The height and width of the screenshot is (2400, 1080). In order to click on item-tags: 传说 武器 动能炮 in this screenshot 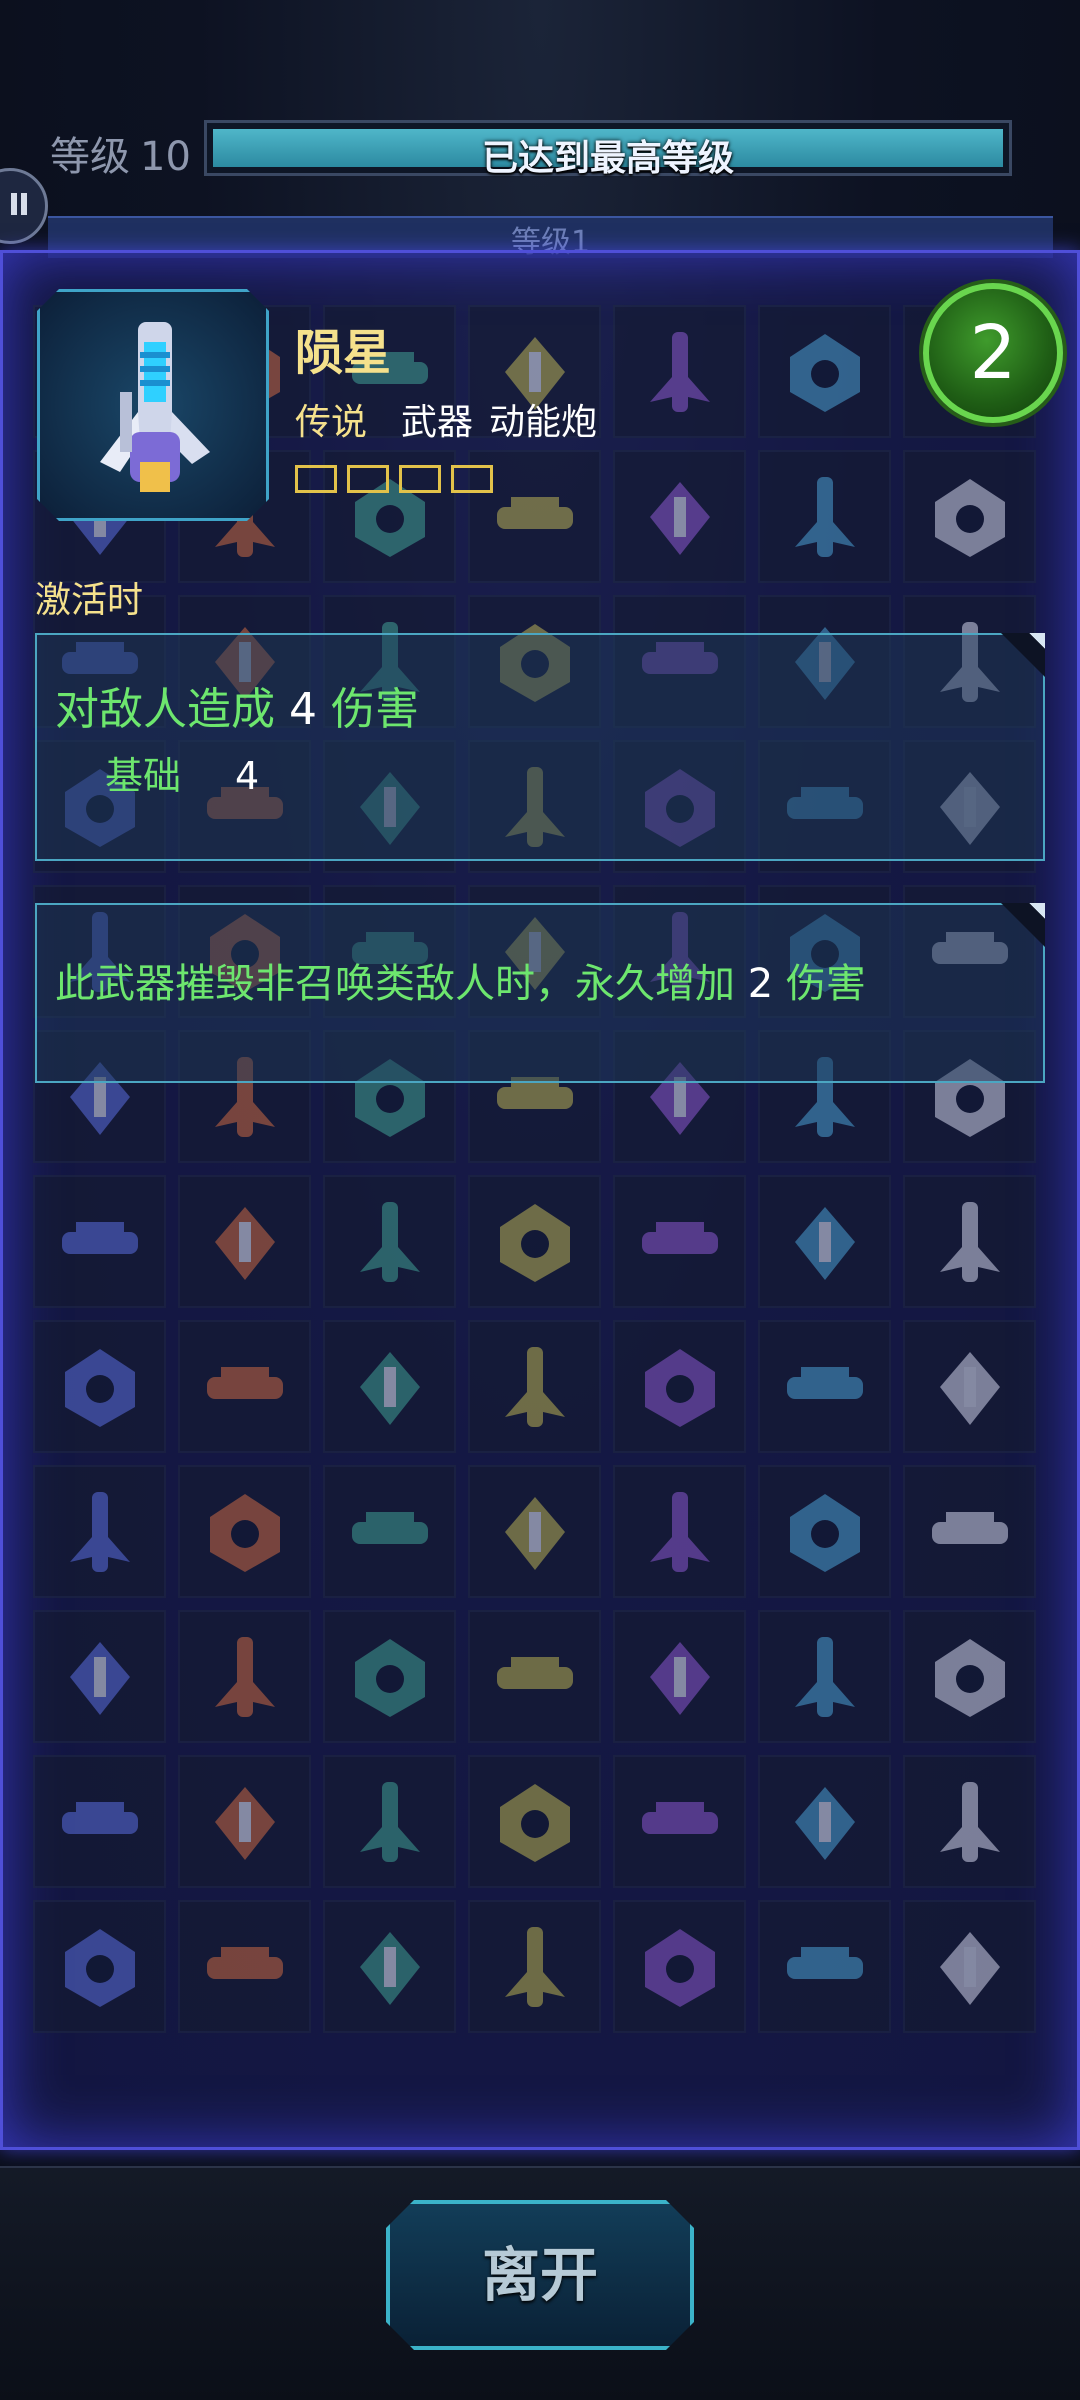, I will do `click(446, 419)`.